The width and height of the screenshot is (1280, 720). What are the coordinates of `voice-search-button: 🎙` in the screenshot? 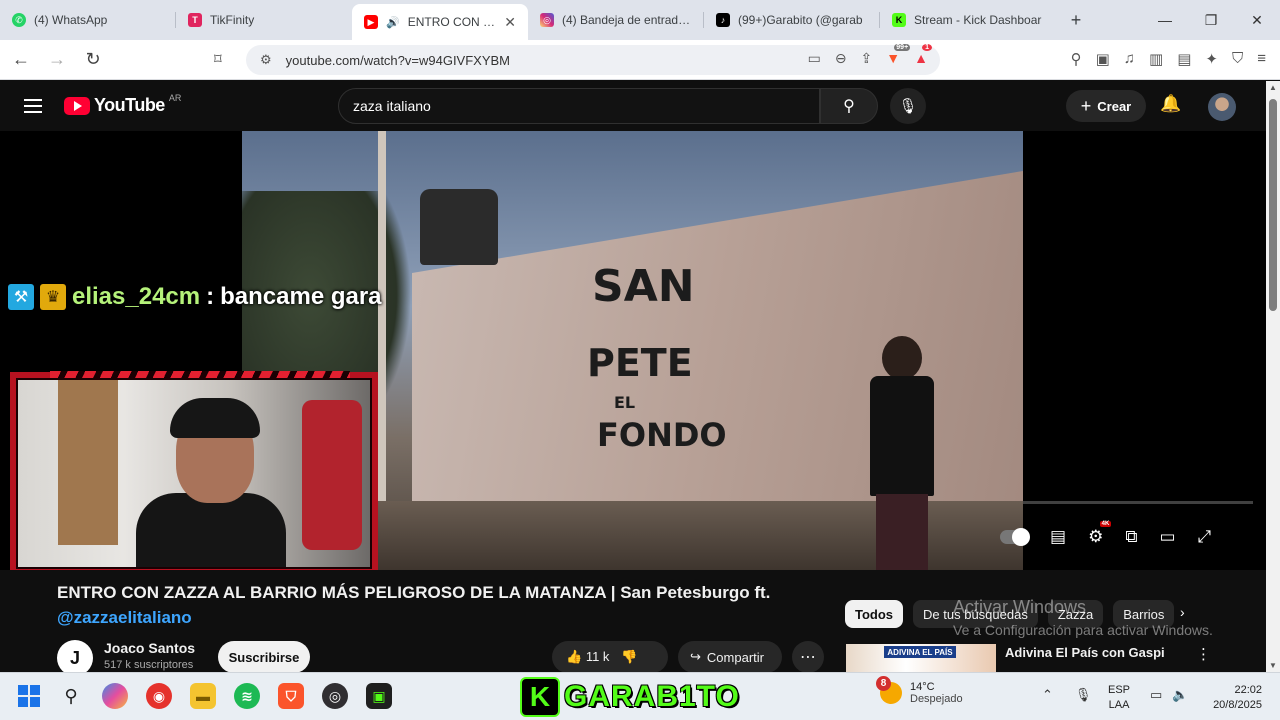 It's located at (908, 106).